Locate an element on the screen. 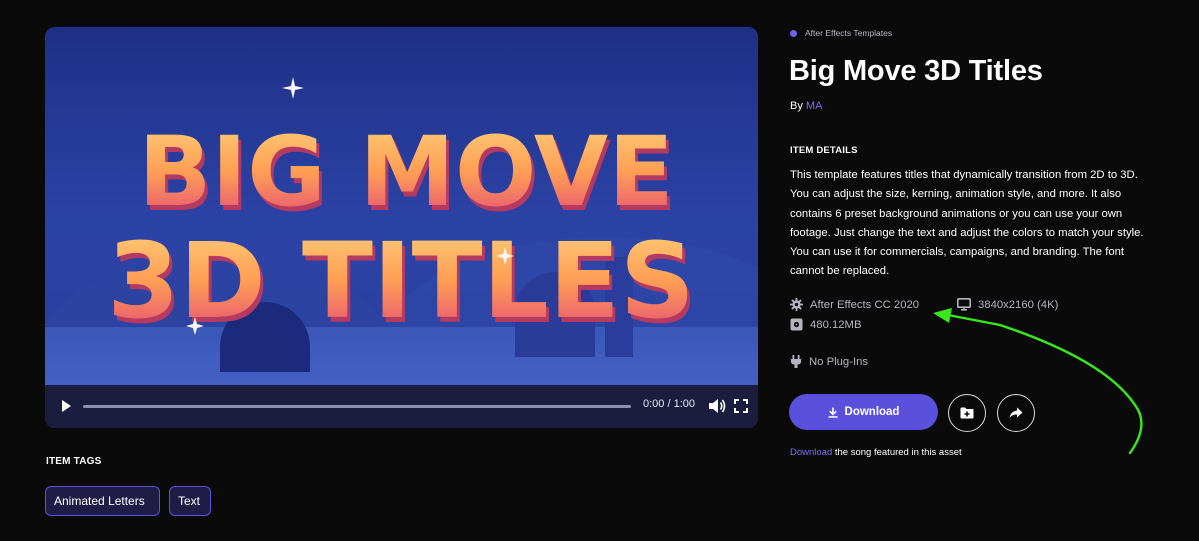 Image resolution: width=1199 pixels, height=541 pixels. song-download-link: Download is located at coordinates (811, 452).